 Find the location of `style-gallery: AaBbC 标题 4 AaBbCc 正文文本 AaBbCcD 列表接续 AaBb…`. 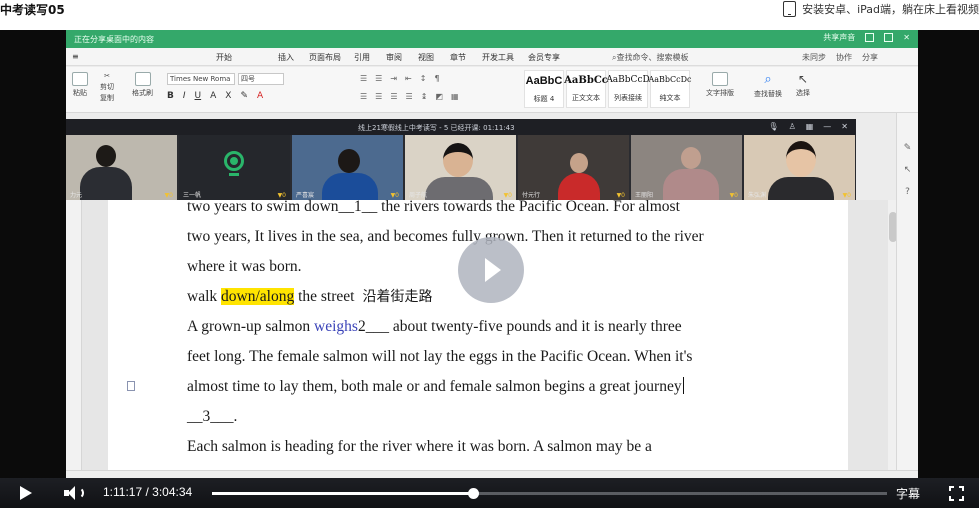

style-gallery: AaBbC 标题 4 AaBbCc 正文文本 AaBbCcD 列表接续 AaBb… is located at coordinates (608, 89).